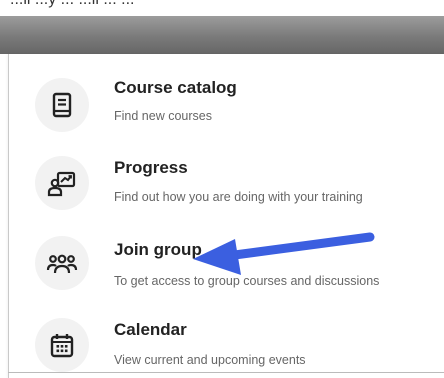 Image resolution: width=444 pixels, height=378 pixels. I want to click on progress-icon, so click(62, 183).